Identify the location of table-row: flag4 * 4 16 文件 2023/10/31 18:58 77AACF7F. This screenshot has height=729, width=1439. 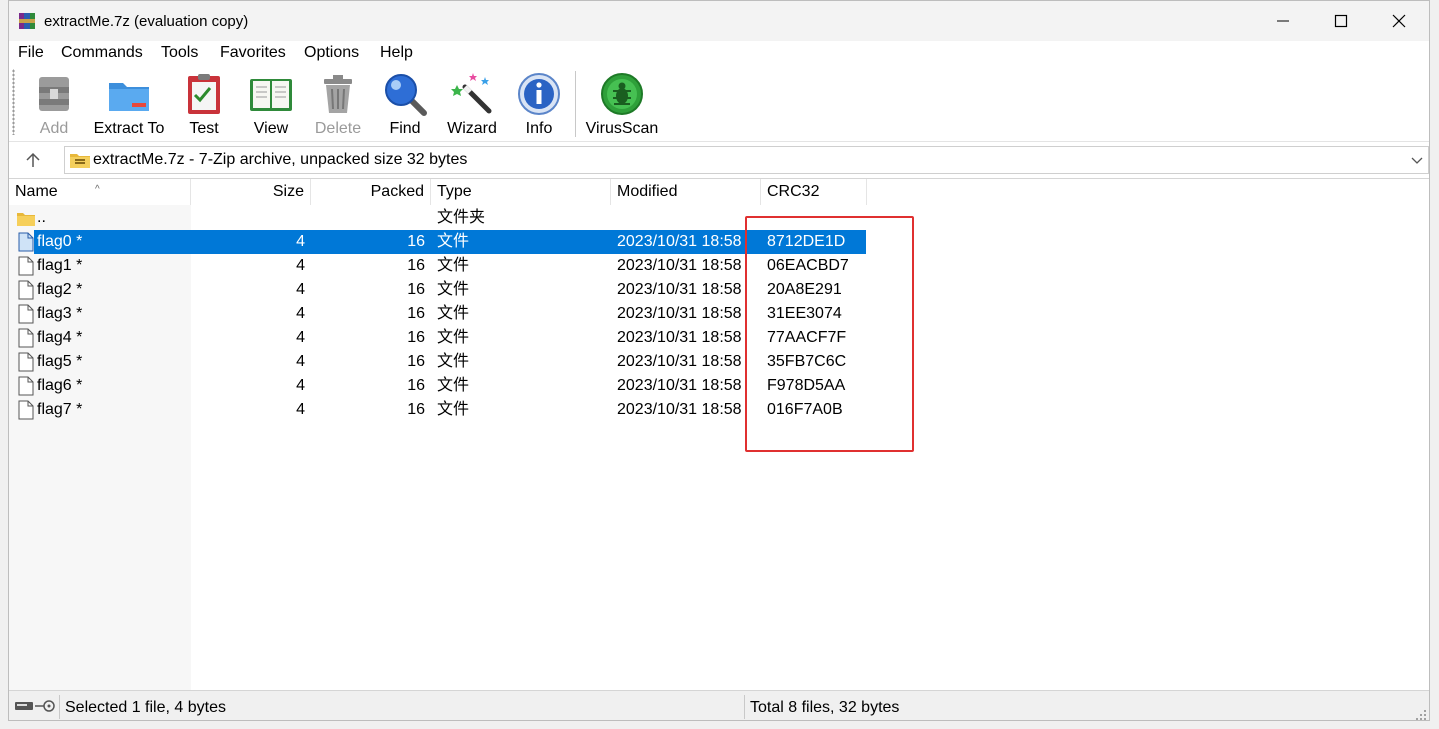
(438, 338).